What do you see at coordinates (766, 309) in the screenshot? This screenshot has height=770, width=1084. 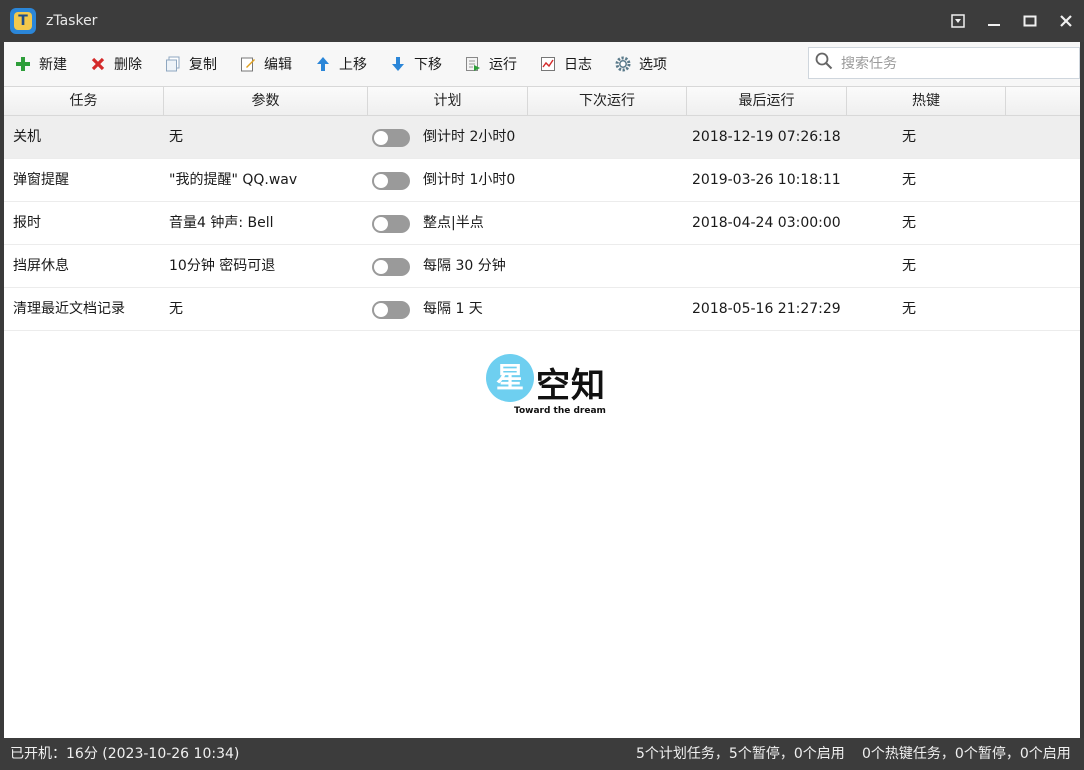 I see `task-last-run: 2018-05-16 21:27:29` at bounding box center [766, 309].